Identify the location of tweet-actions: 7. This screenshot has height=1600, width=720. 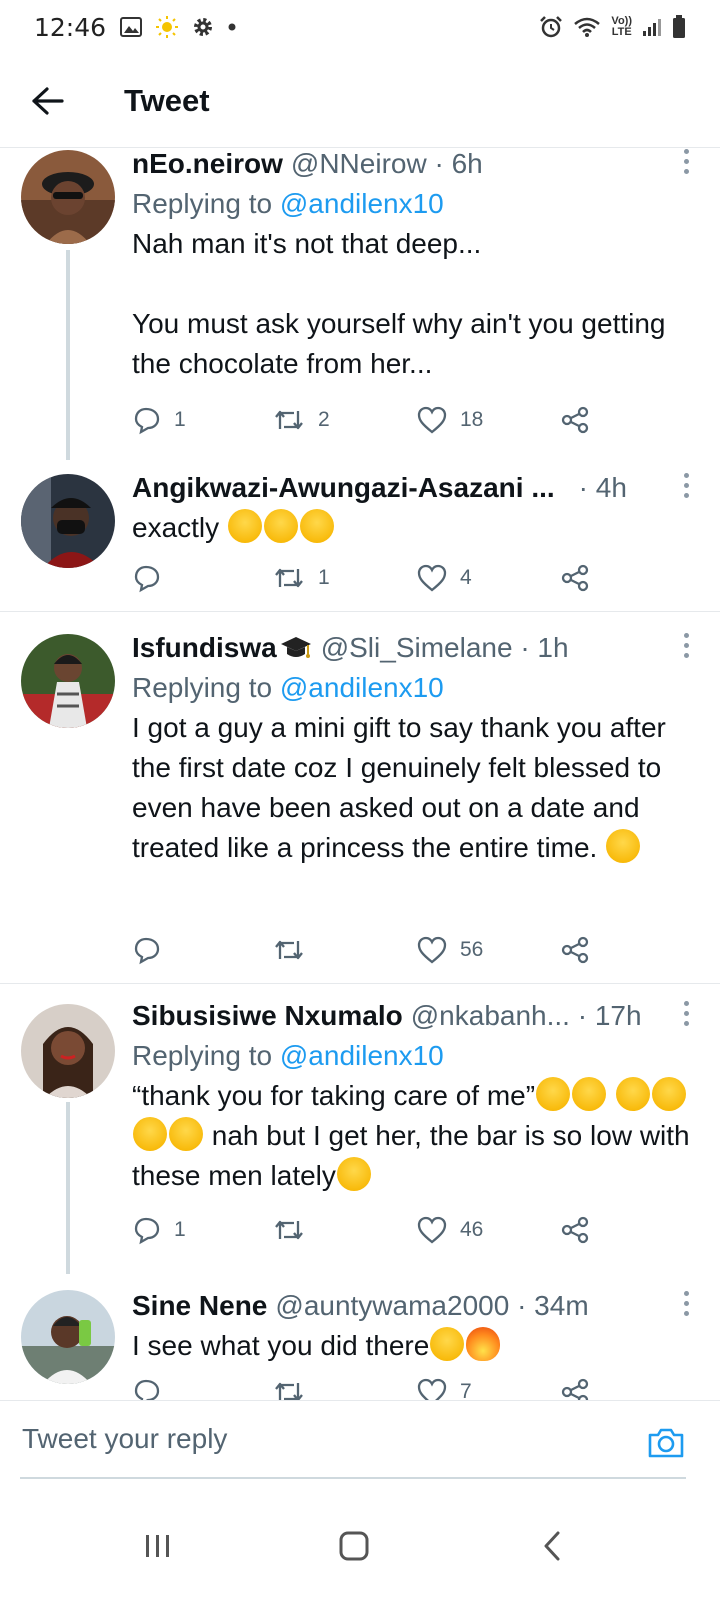
(367, 1386).